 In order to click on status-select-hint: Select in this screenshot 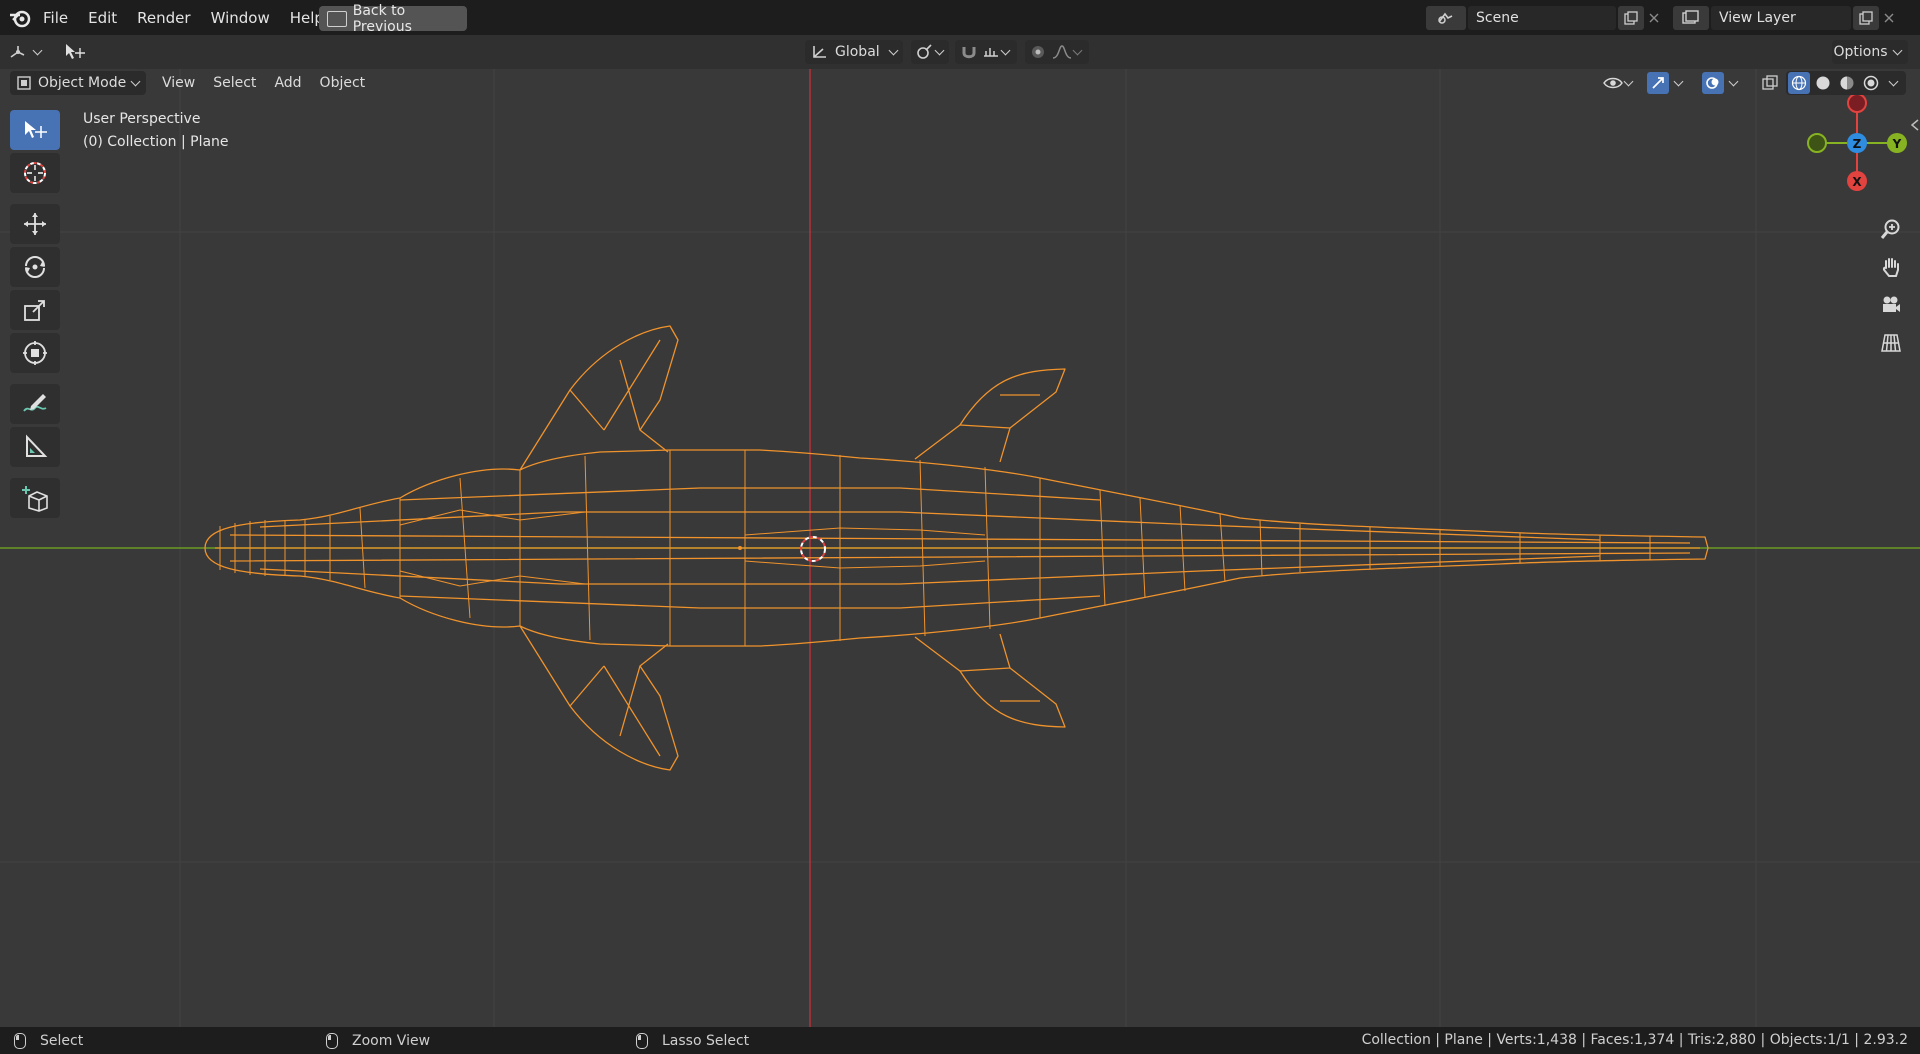, I will do `click(48, 1040)`.